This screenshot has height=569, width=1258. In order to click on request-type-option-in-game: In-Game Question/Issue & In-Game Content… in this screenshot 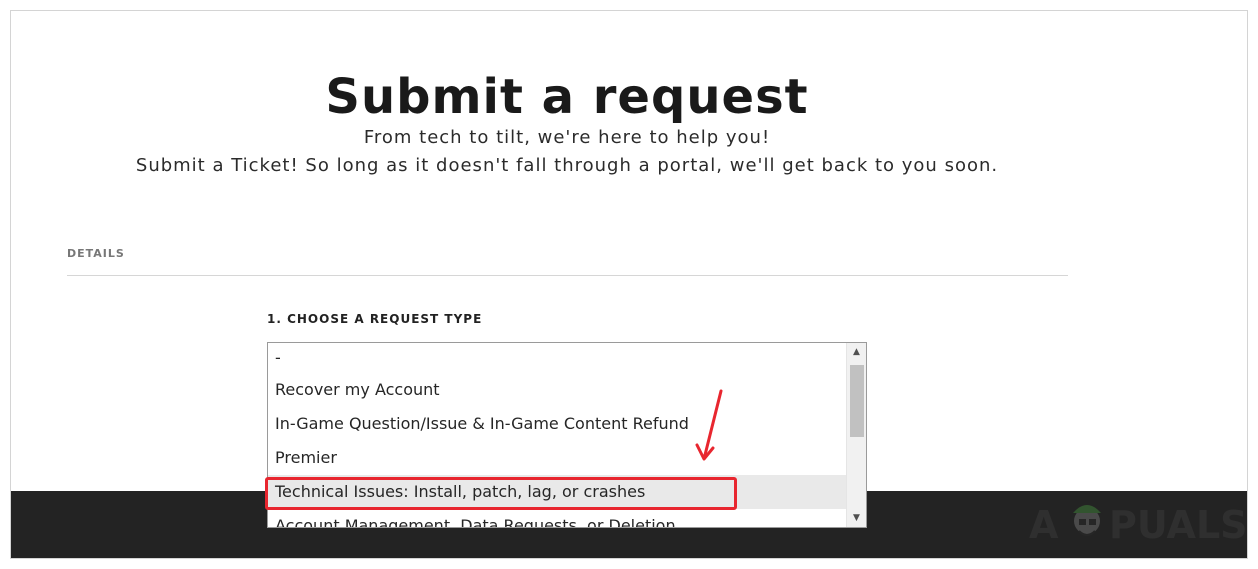, I will do `click(557, 424)`.